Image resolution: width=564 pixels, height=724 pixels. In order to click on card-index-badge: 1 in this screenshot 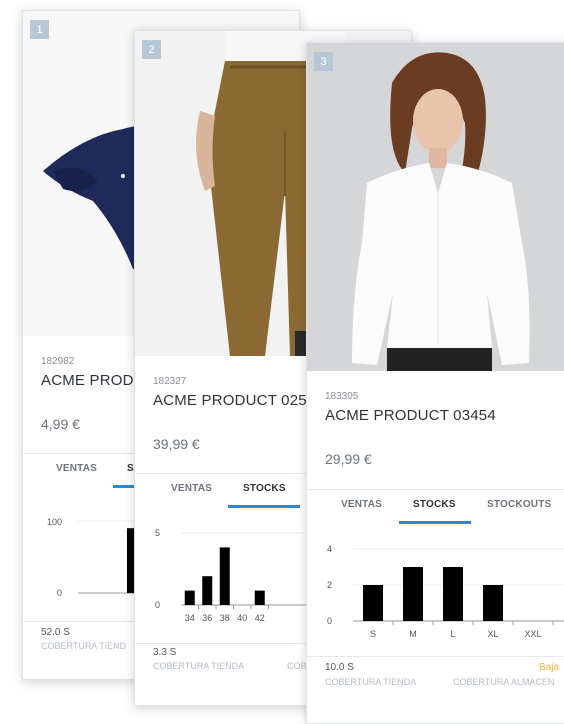, I will do `click(39, 29)`.